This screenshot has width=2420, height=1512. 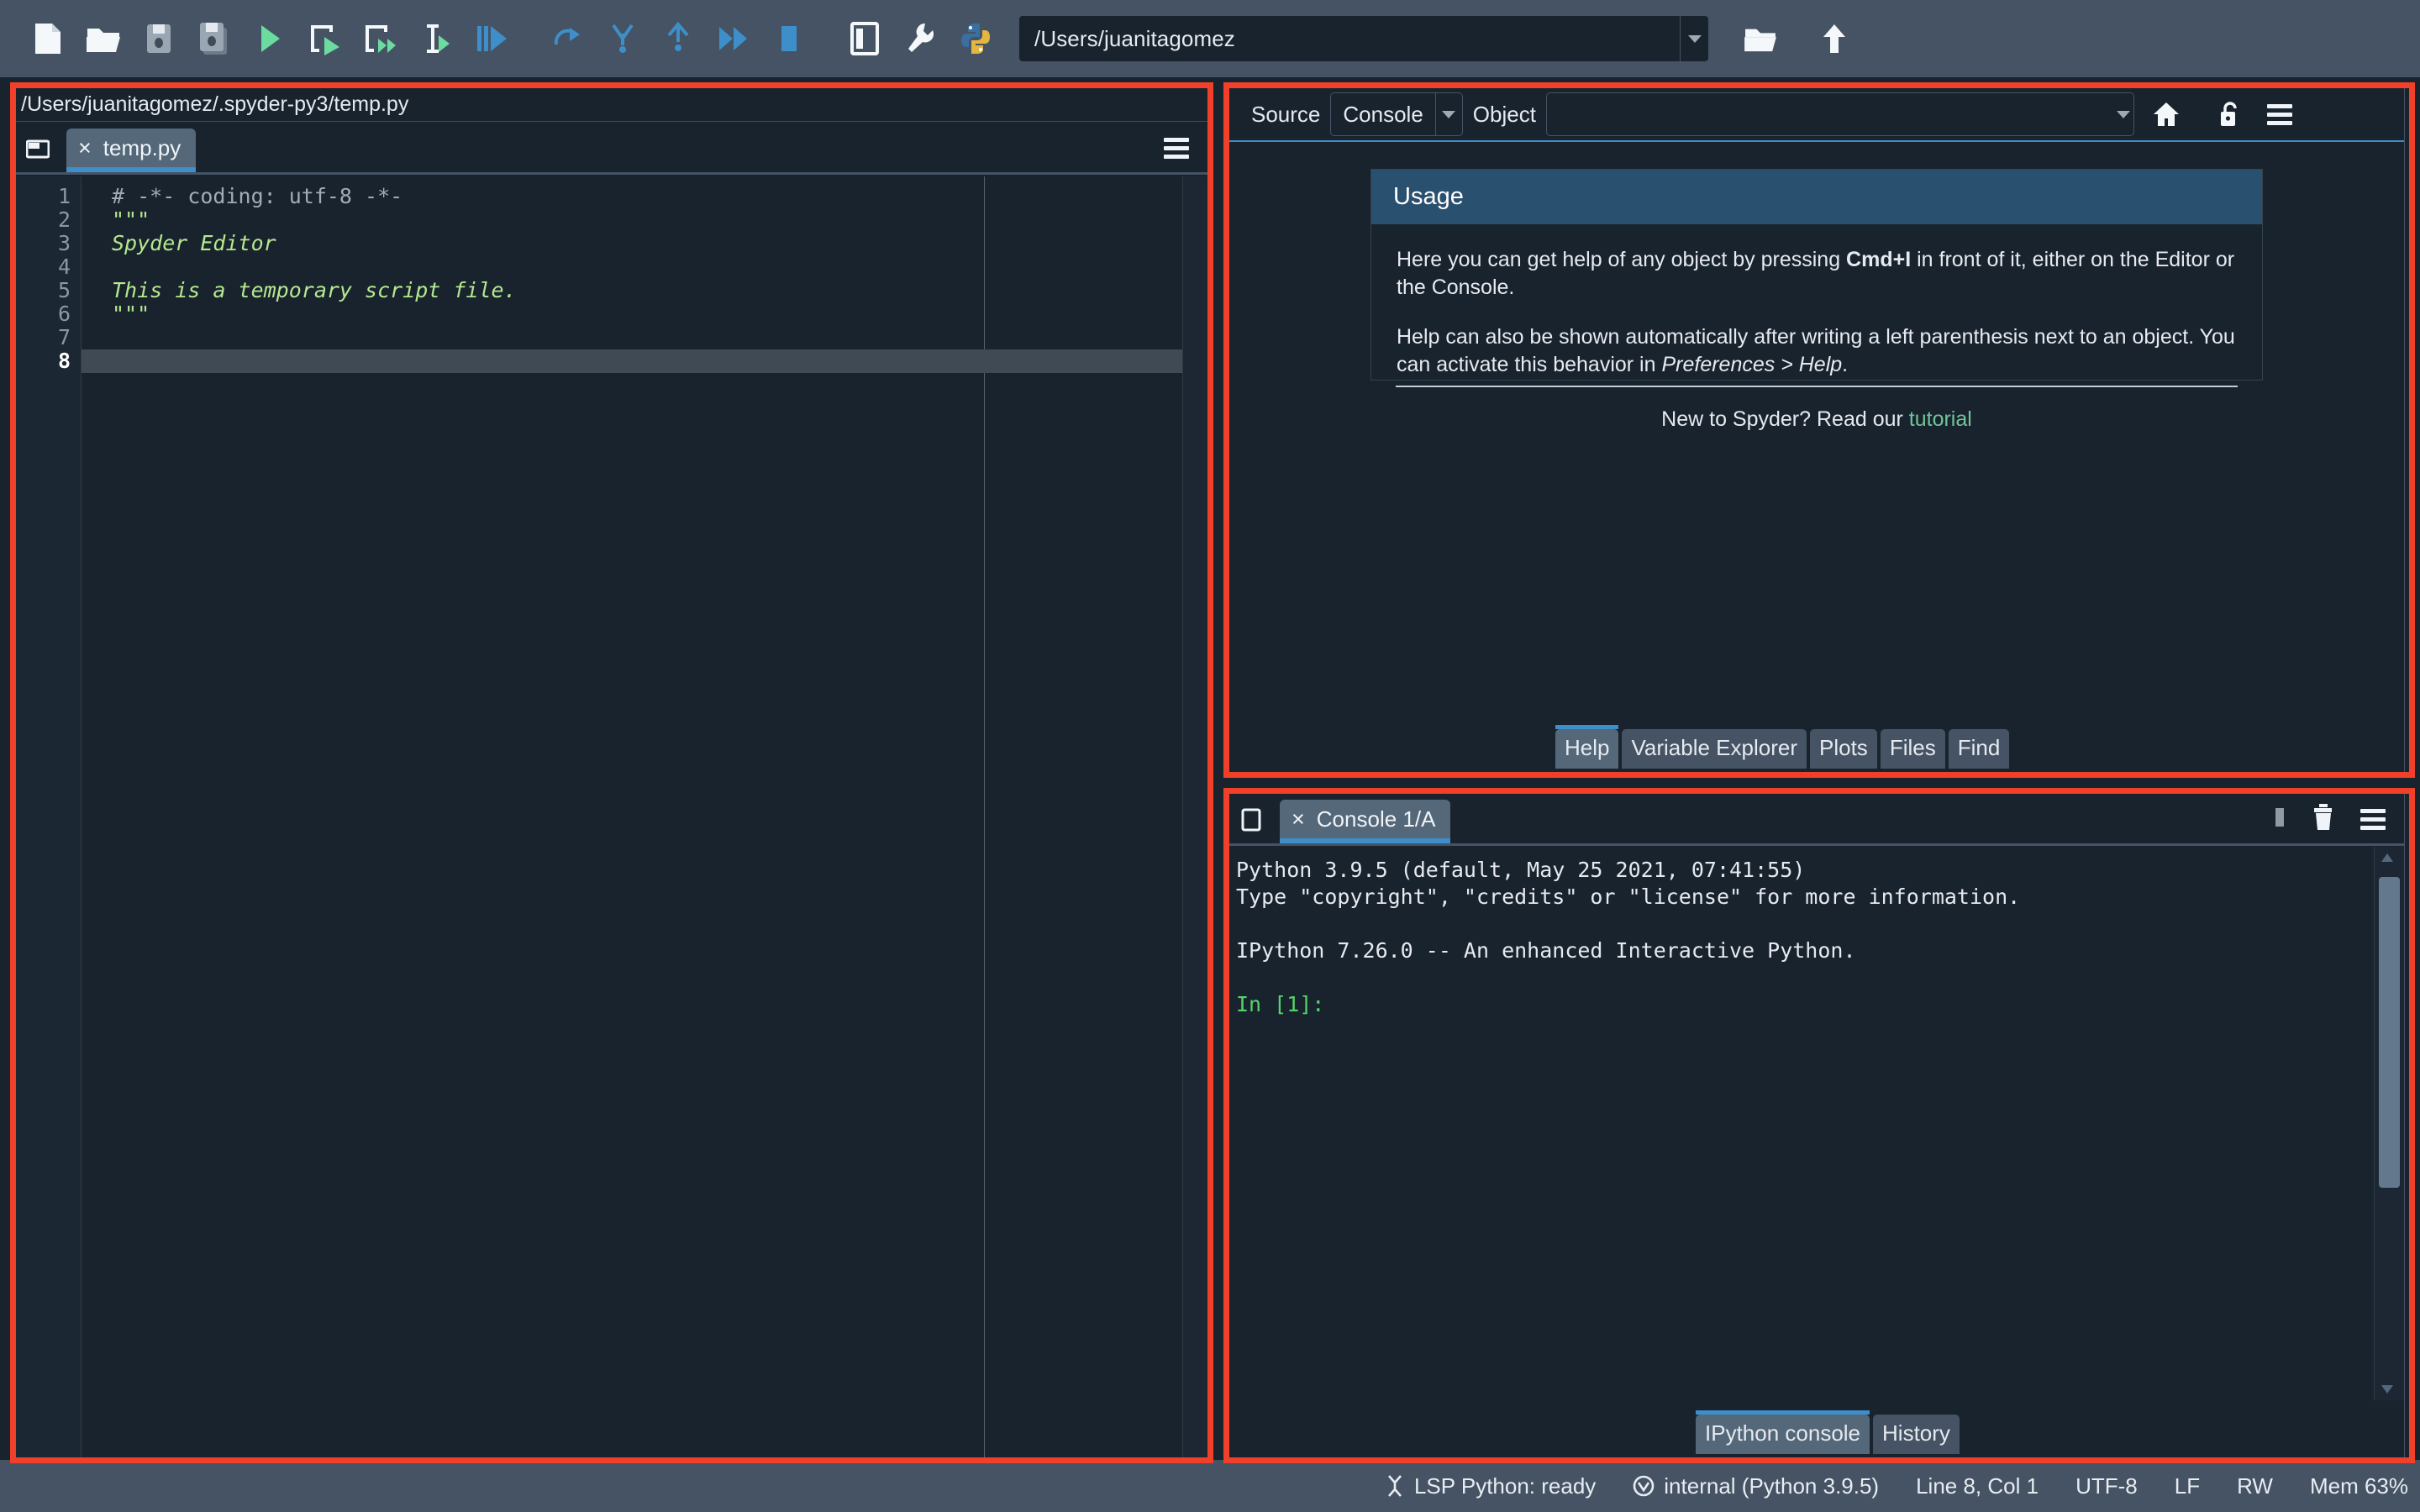 What do you see at coordinates (131, 150) in the screenshot?
I see `editor-tab-temp-py: × temp.py` at bounding box center [131, 150].